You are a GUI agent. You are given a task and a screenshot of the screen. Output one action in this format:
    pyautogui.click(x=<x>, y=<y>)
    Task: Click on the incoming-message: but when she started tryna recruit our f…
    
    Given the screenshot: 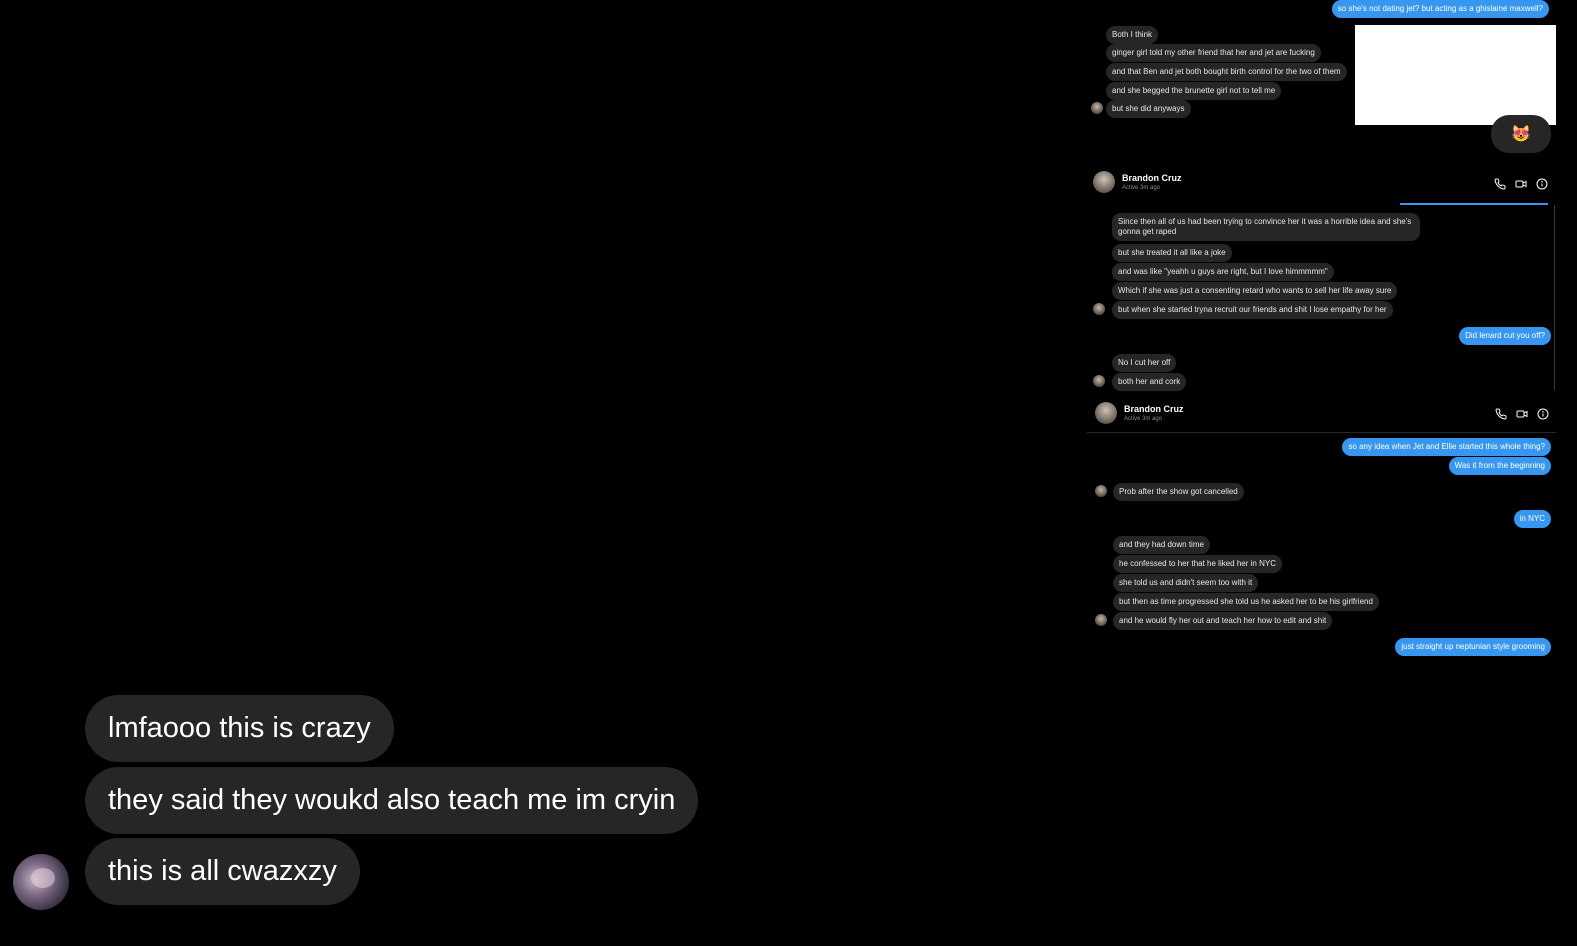 What is the action you would take?
    pyautogui.click(x=1252, y=310)
    